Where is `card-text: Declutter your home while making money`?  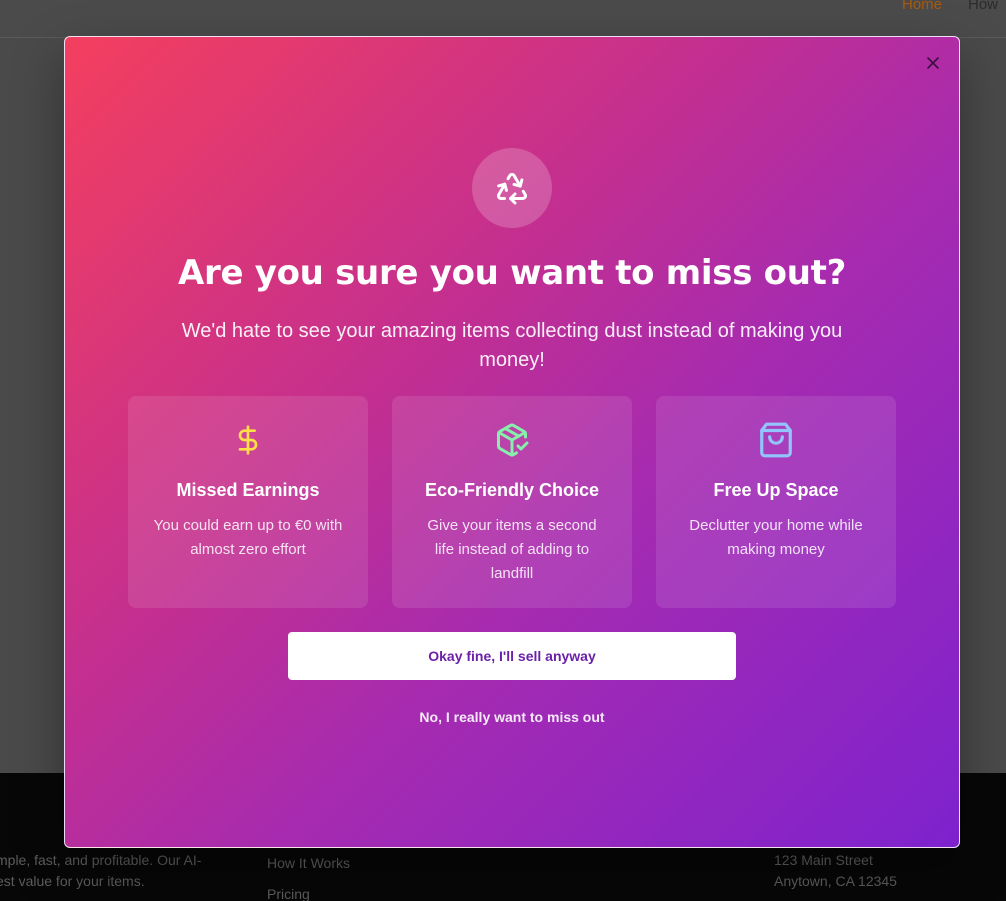
card-text: Declutter your home while making money is located at coordinates (776, 537).